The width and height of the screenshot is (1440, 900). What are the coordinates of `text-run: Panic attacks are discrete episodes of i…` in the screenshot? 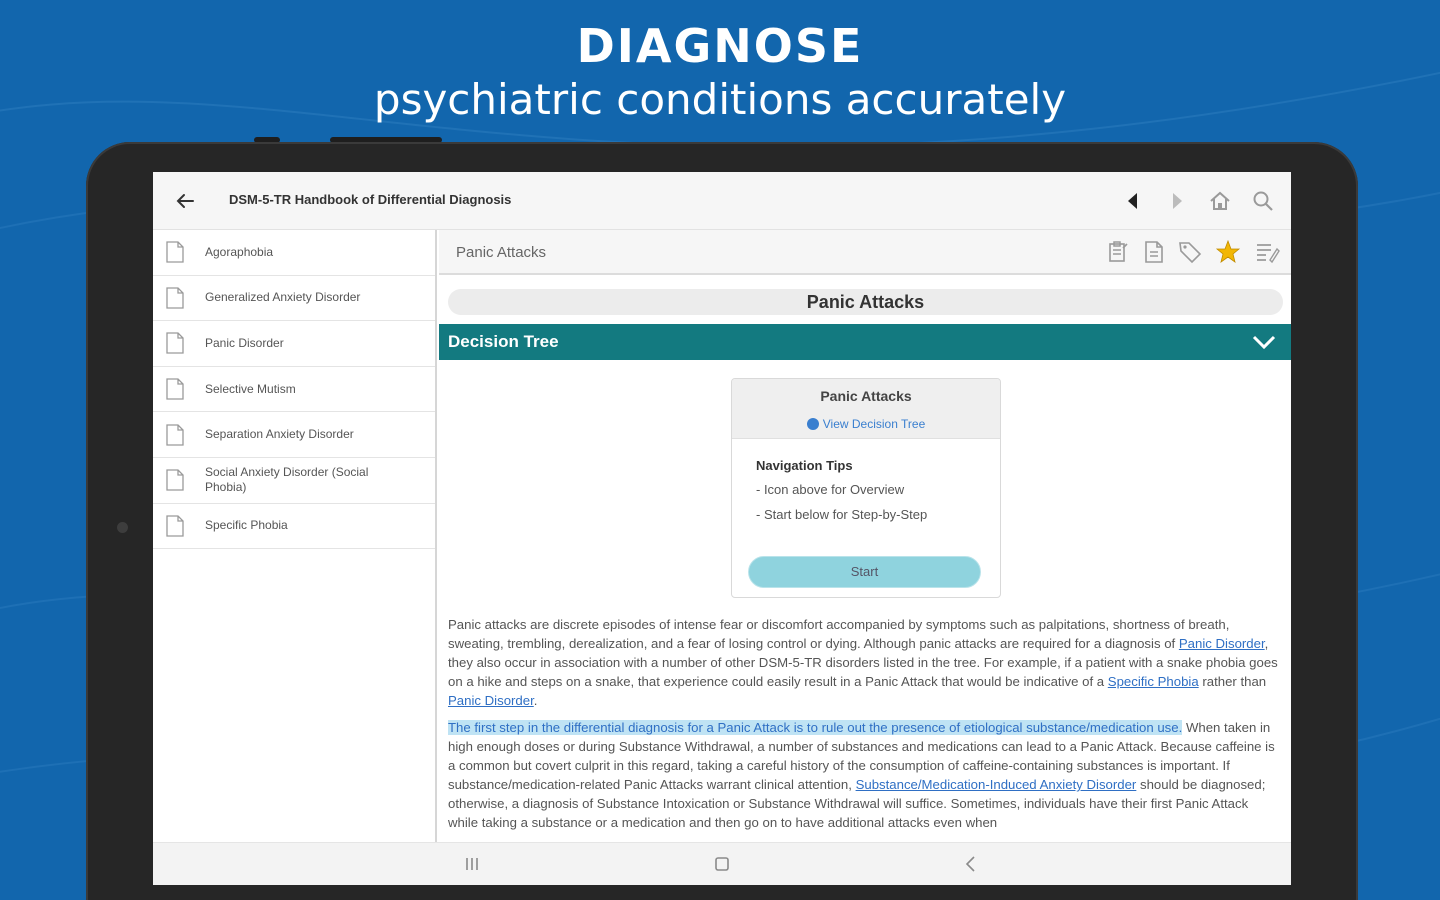 It's located at (839, 634).